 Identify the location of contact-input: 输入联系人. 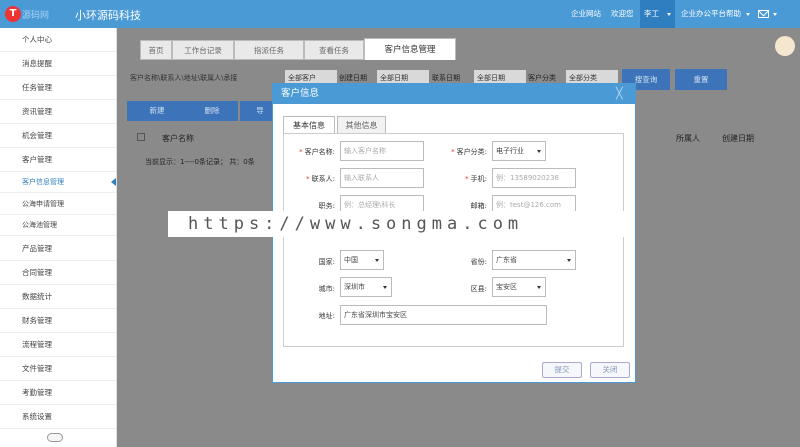
(382, 178).